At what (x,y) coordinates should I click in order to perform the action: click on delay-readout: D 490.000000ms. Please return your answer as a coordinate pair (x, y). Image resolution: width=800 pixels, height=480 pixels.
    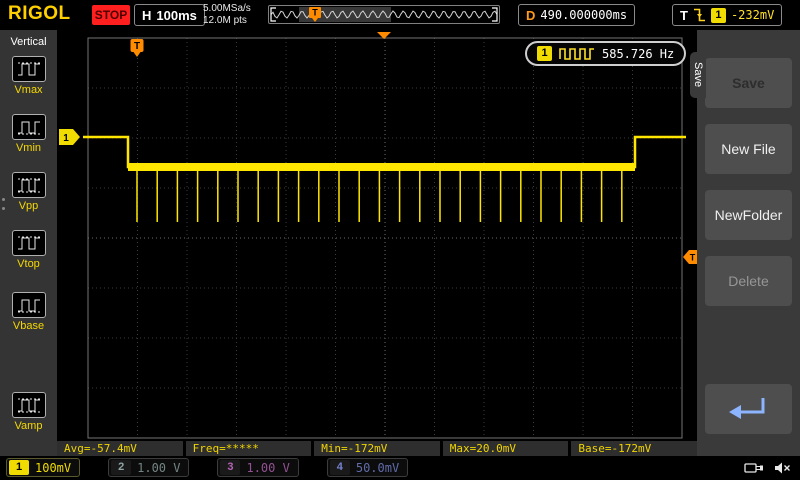
    Looking at the image, I should click on (577, 15).